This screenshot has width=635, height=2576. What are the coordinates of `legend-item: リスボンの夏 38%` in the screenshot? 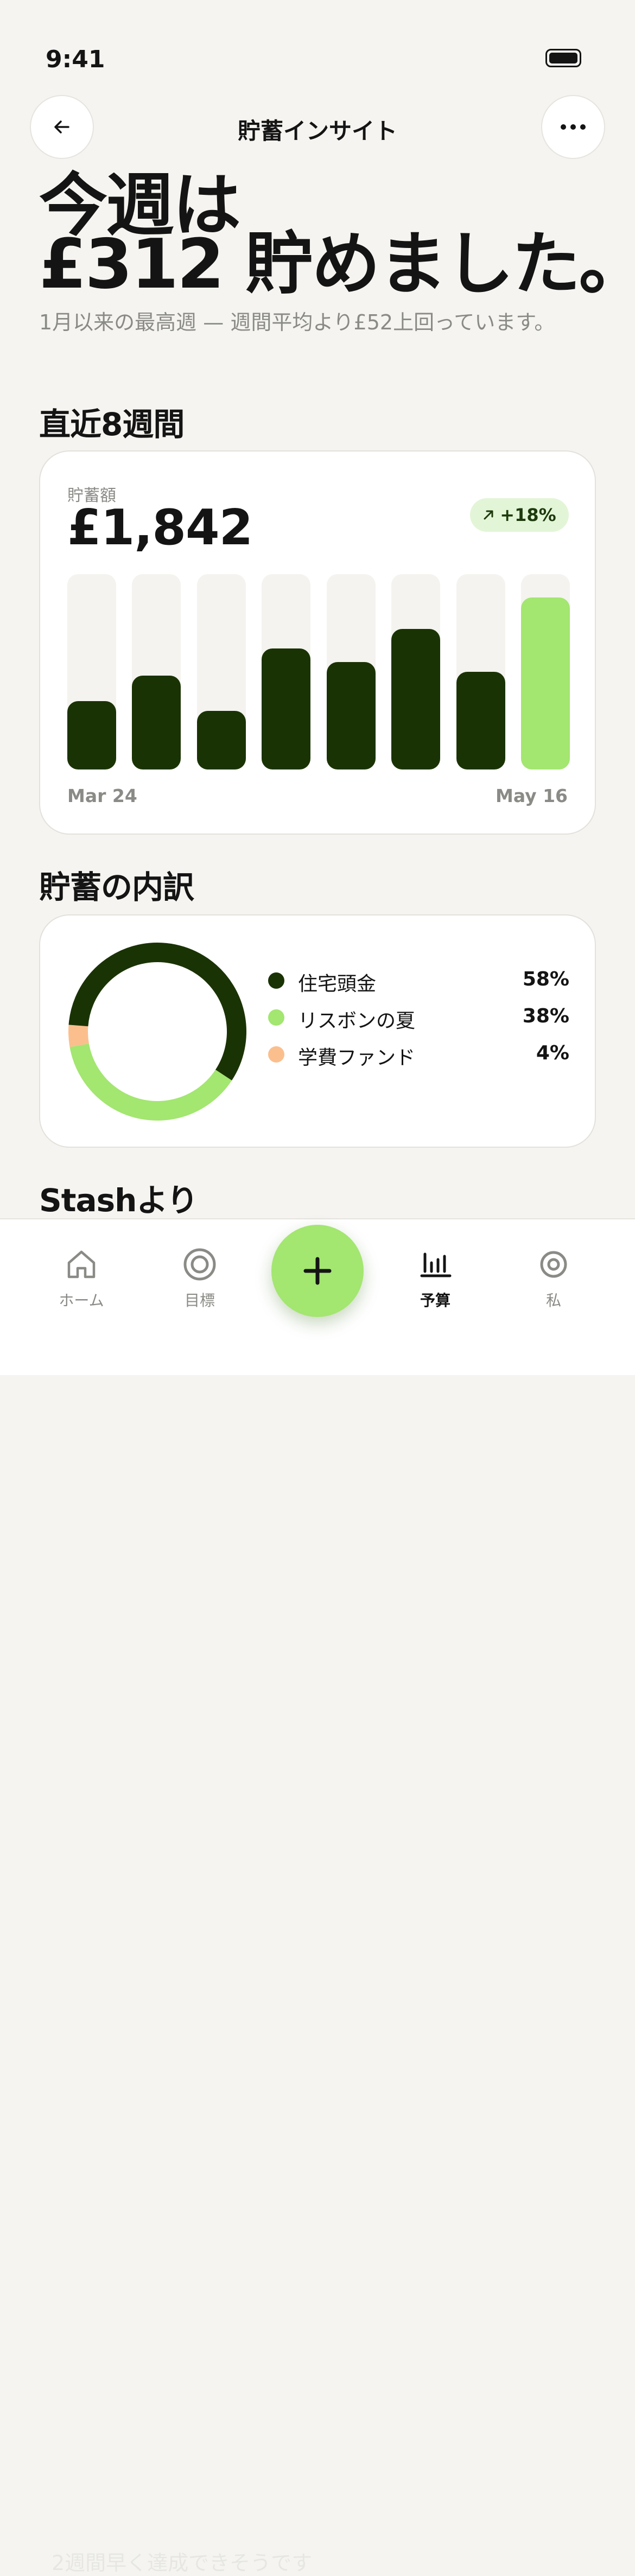 It's located at (418, 1023).